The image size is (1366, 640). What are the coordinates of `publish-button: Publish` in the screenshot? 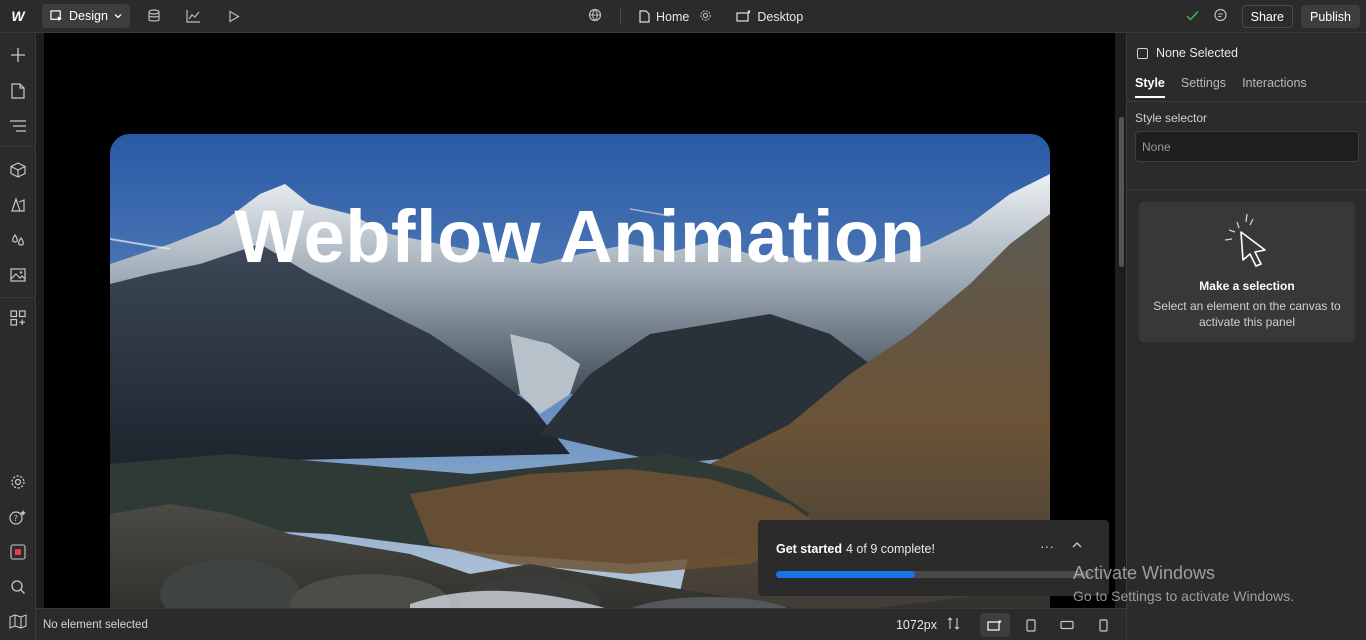 It's located at (1330, 16).